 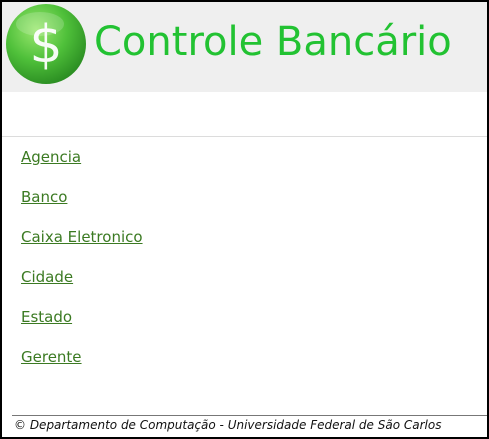 I want to click on link-caixa-eletronico: Caixa Eletronico, so click(x=82, y=237).